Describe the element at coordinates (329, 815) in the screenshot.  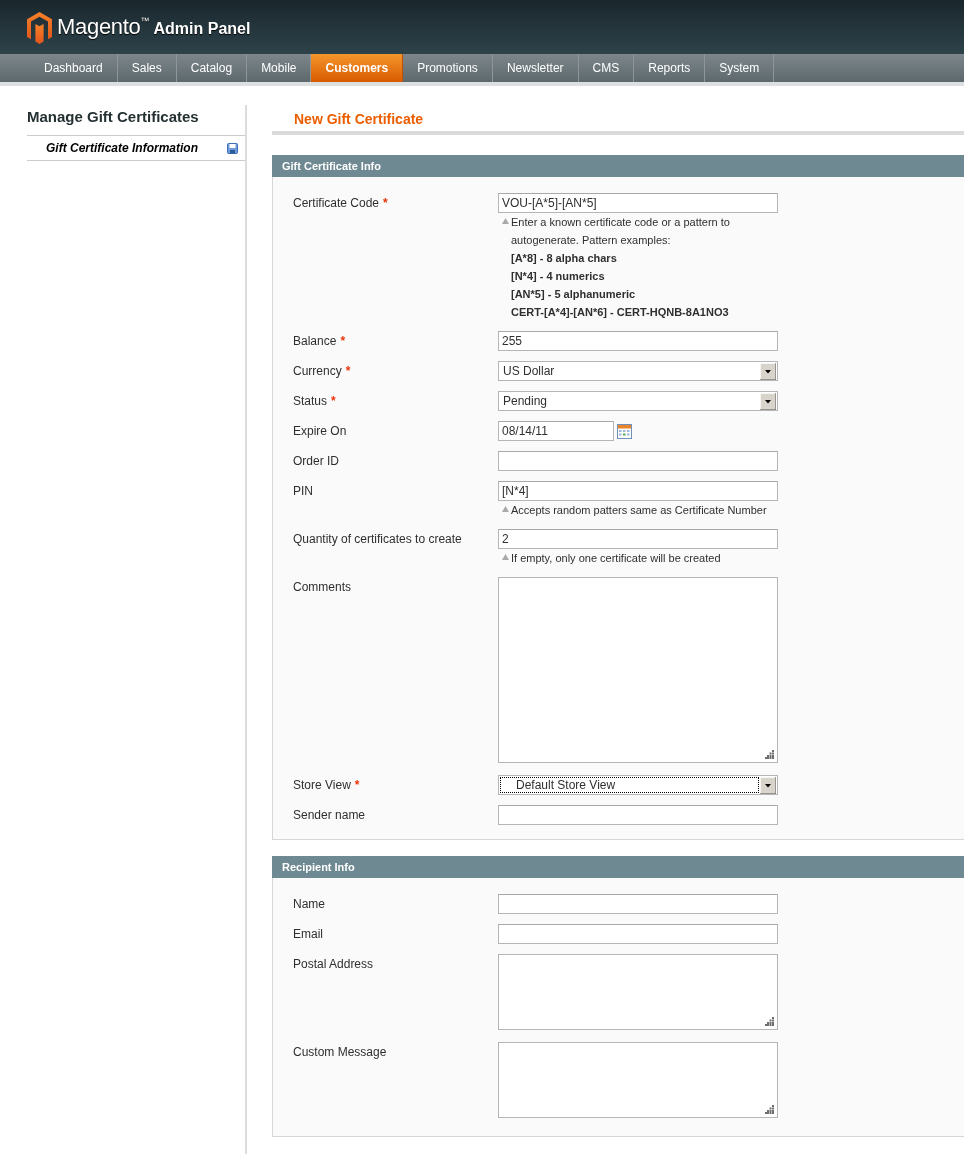
I see `field-label: Sender name` at that location.